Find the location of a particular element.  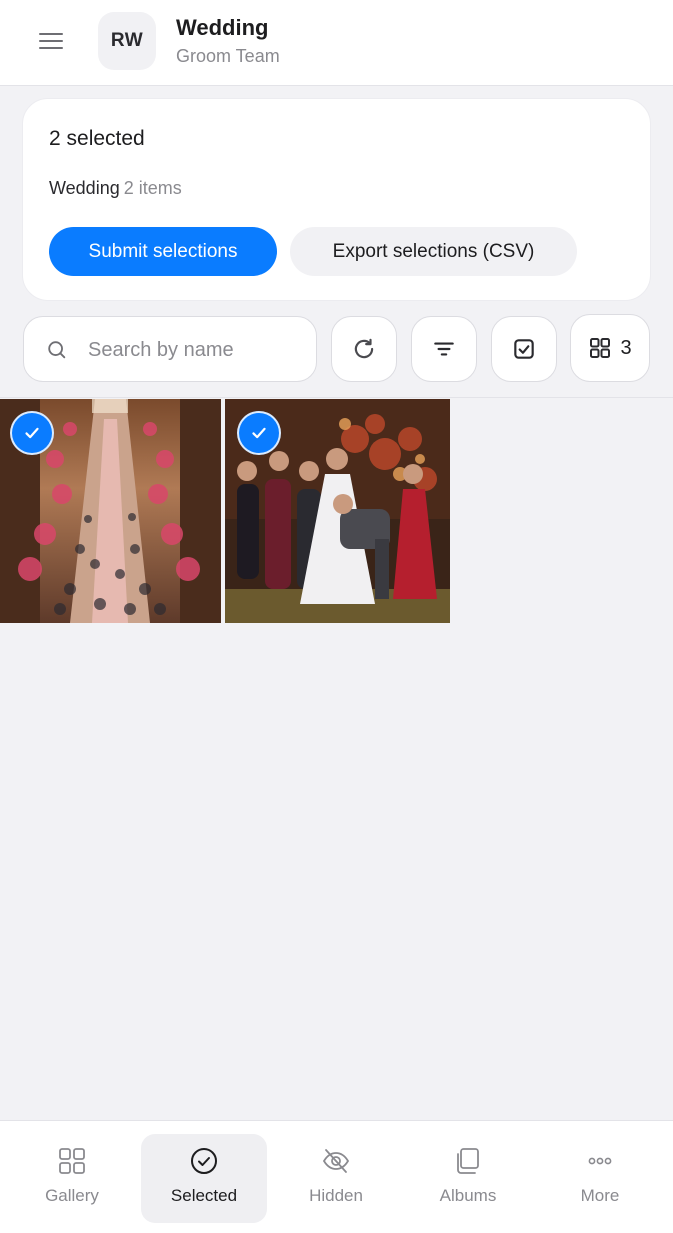

nav-label: Selected is located at coordinates (204, 1195).